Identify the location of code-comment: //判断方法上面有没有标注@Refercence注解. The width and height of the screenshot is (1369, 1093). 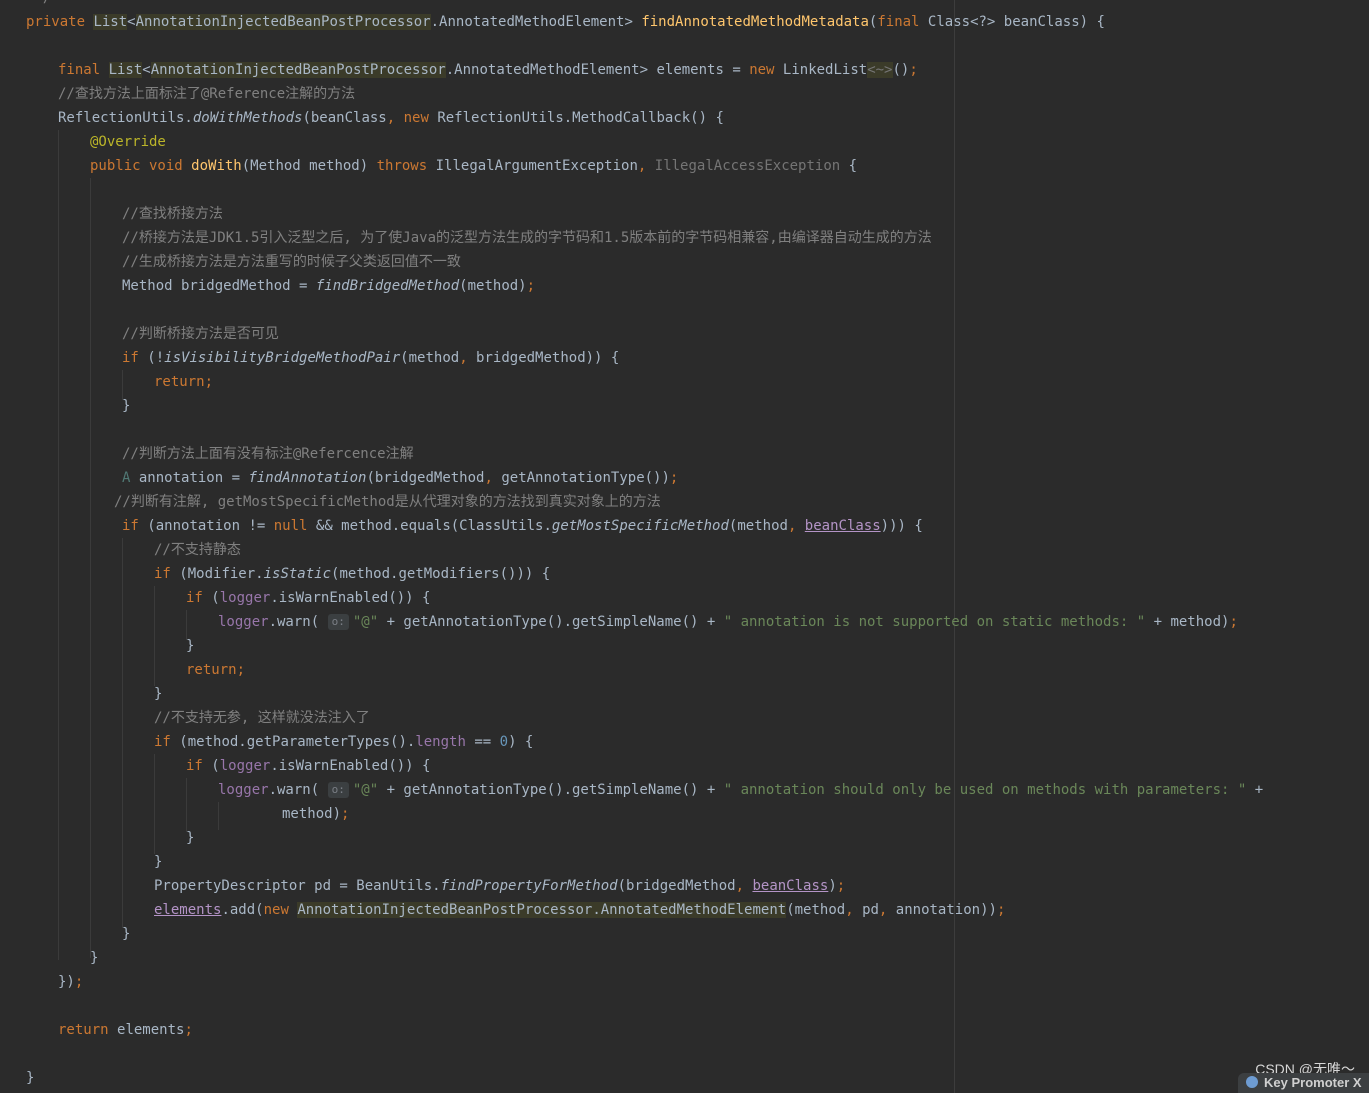
(268, 454).